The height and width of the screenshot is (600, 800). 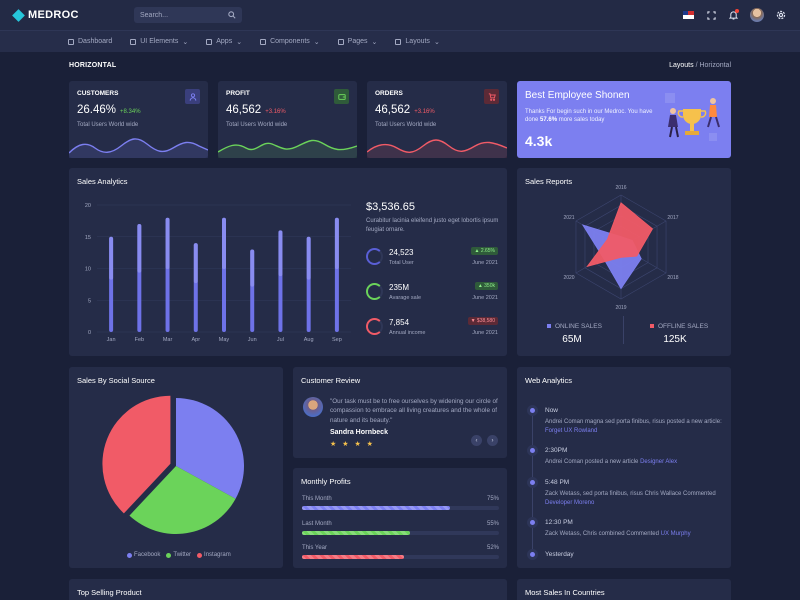 What do you see at coordinates (623, 330) in the screenshot?
I see `divider` at bounding box center [623, 330].